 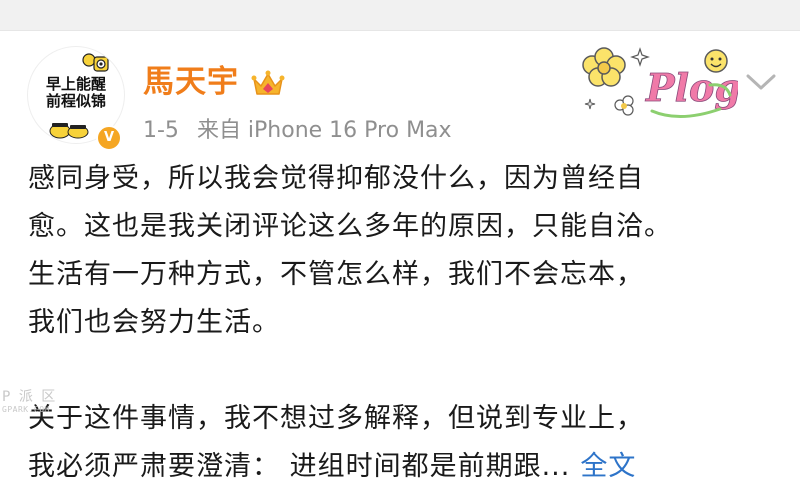 What do you see at coordinates (604, 67) in the screenshot?
I see `flower-icon` at bounding box center [604, 67].